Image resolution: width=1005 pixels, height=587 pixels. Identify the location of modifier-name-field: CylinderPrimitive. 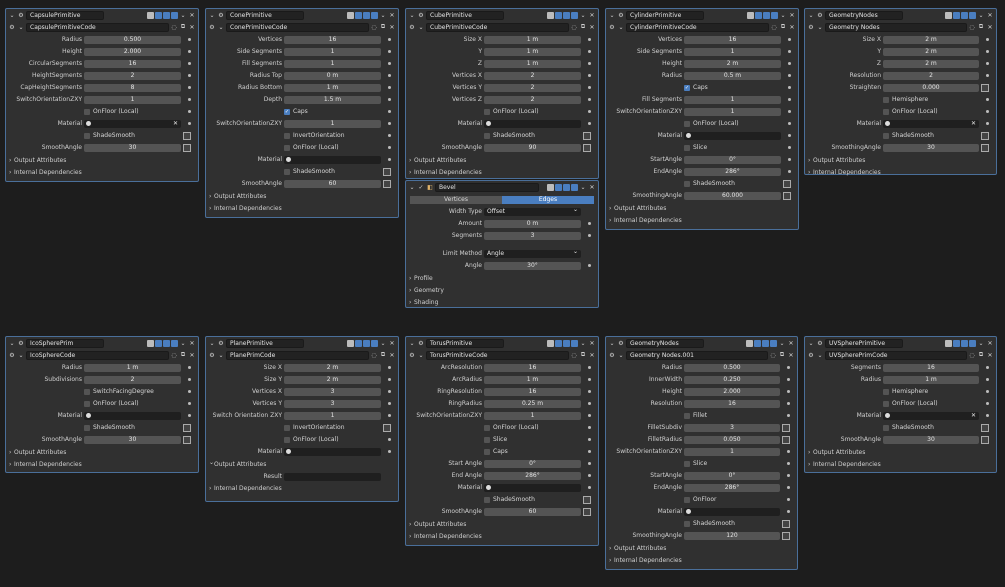
(665, 15).